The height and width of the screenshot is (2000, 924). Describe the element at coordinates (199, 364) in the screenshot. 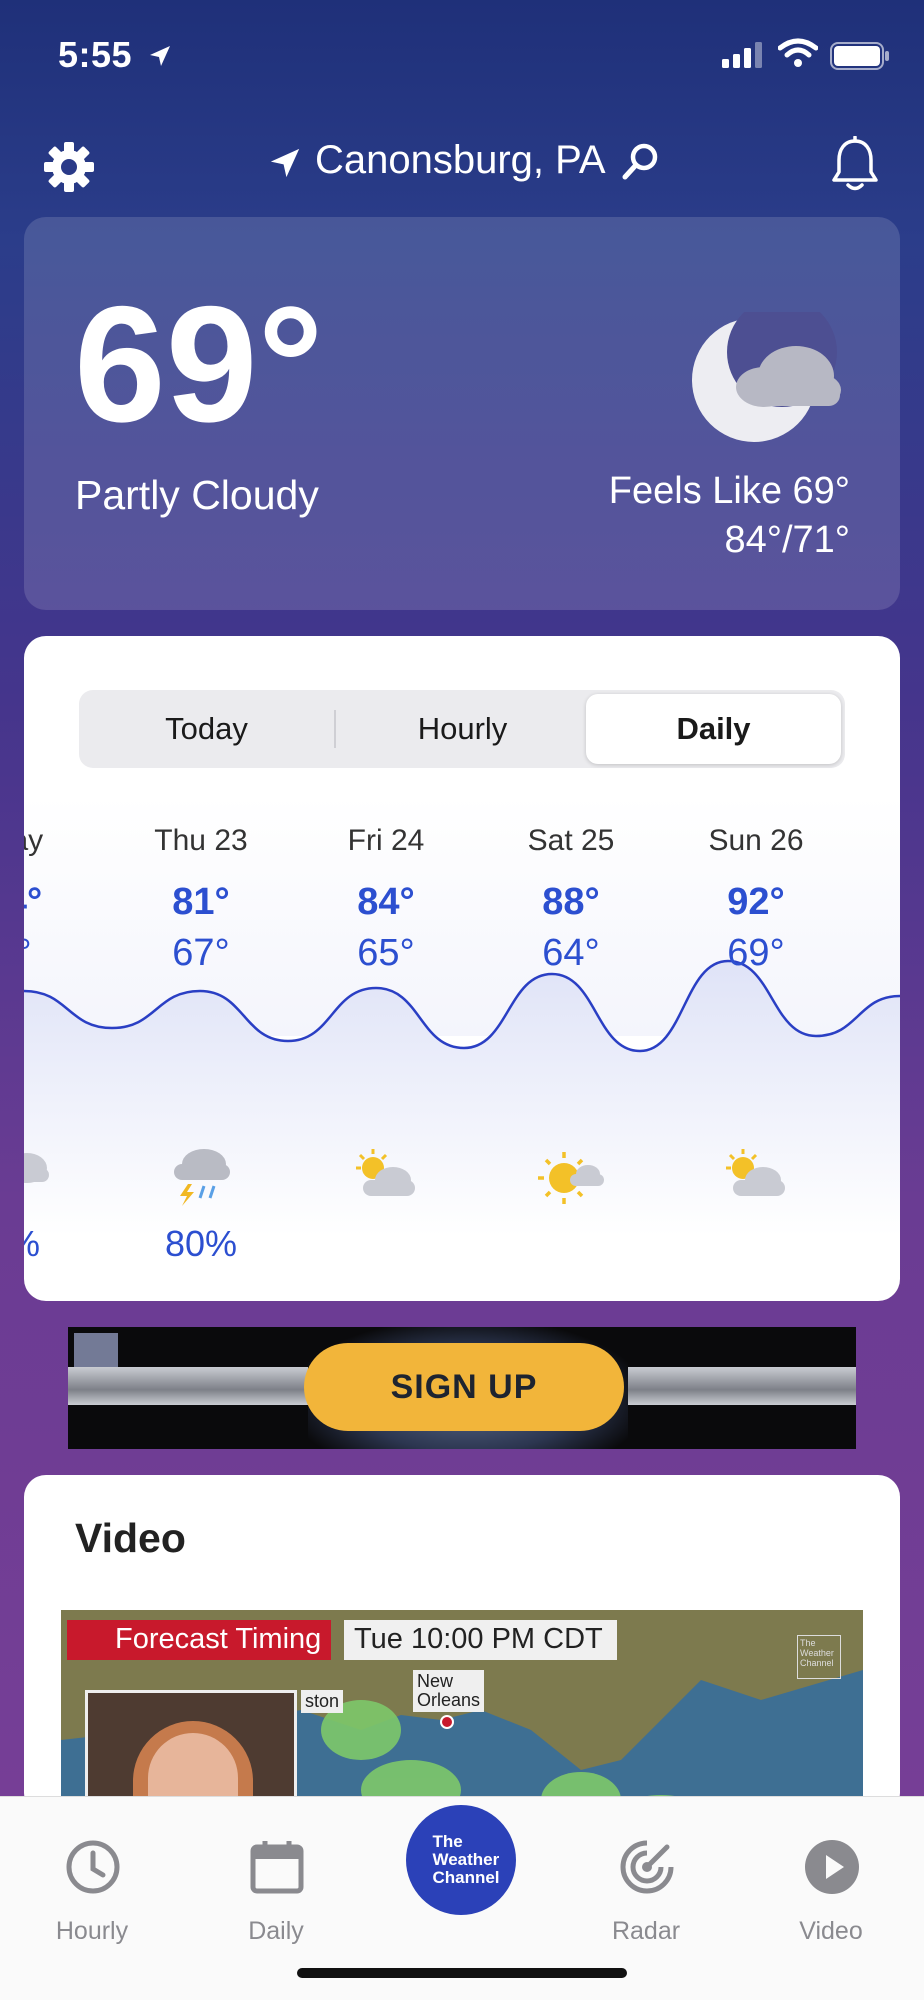

I see `current-temperature: 69°` at that location.